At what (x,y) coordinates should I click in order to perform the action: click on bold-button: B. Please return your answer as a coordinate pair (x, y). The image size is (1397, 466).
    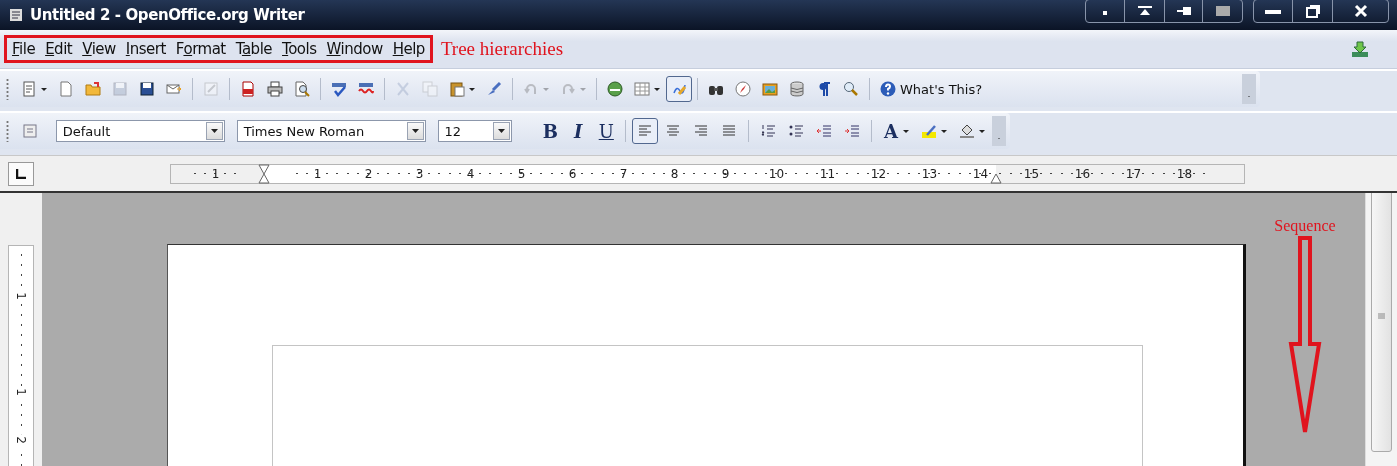
    Looking at the image, I should click on (550, 131).